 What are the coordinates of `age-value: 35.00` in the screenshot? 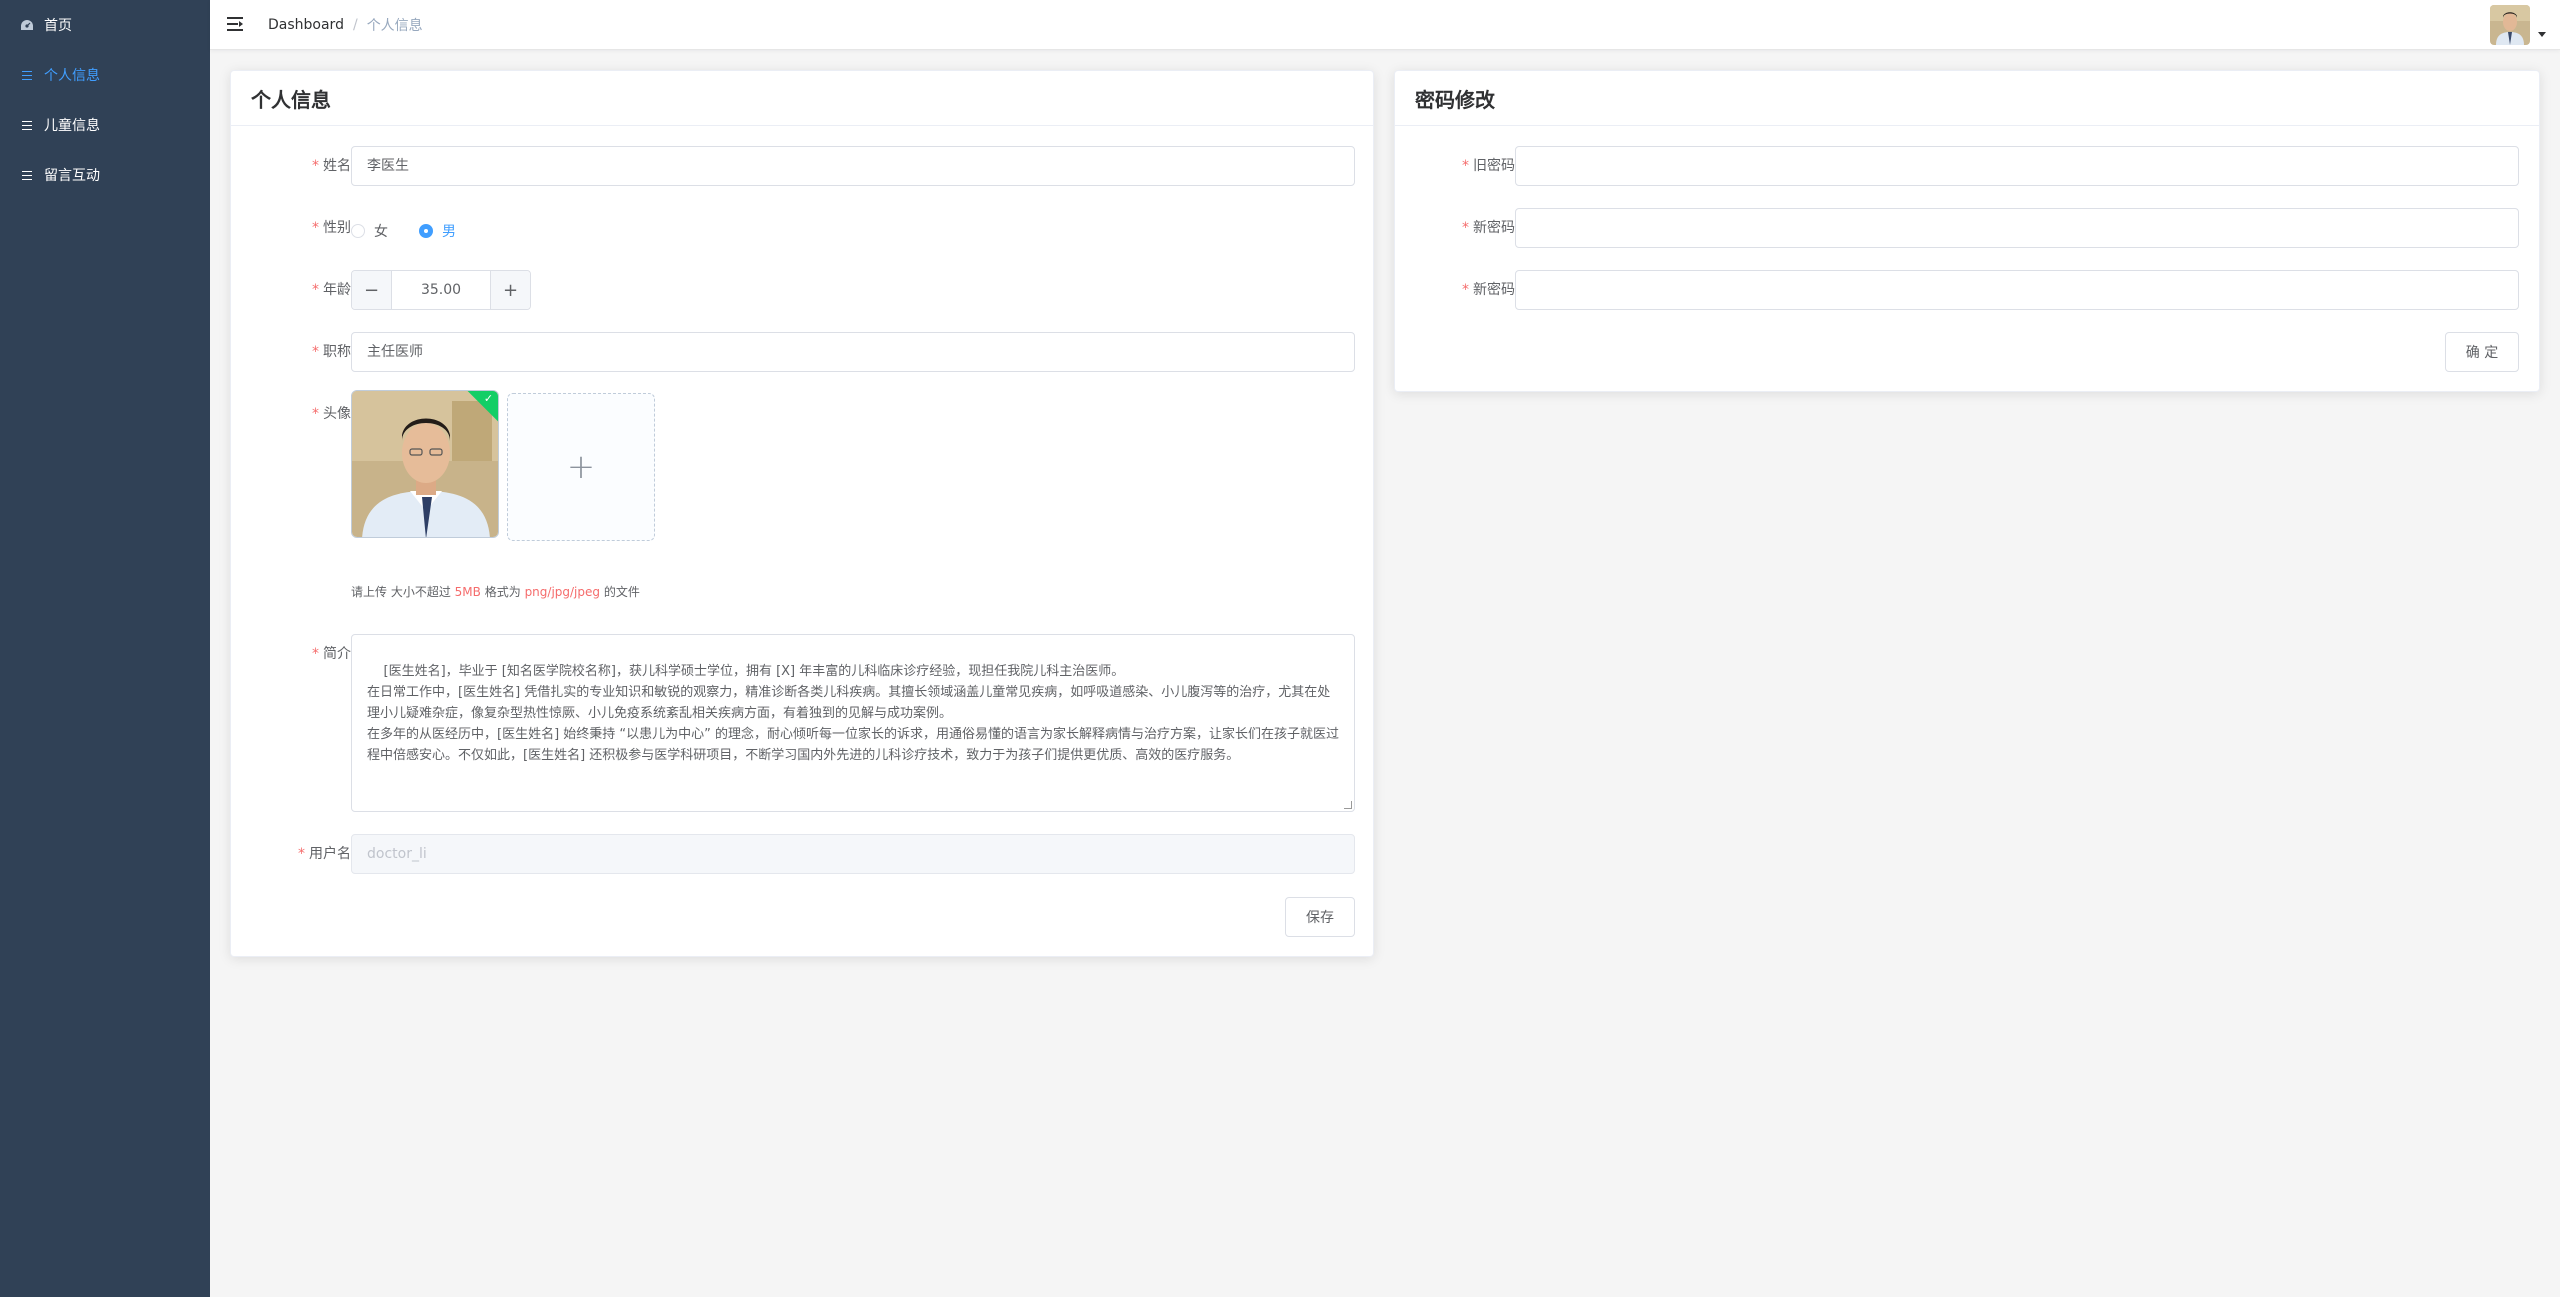 It's located at (441, 290).